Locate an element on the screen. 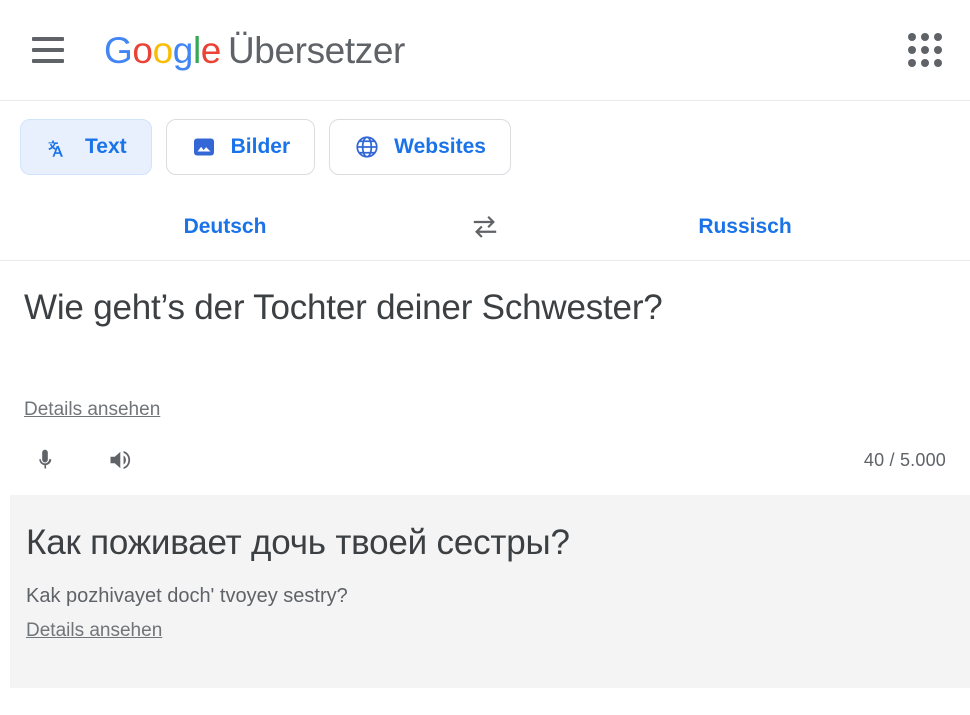  tab-websites: Websites is located at coordinates (420, 147).